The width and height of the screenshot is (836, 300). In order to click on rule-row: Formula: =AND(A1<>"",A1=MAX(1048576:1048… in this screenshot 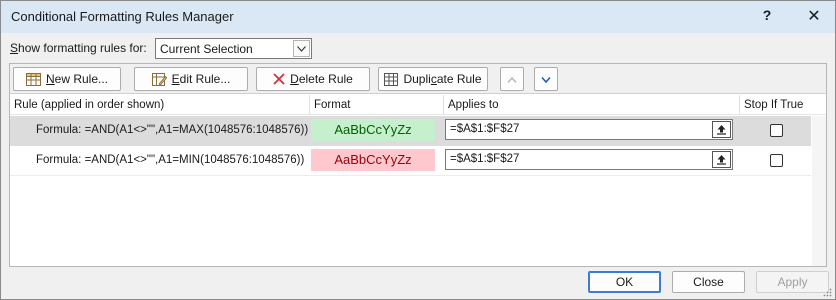, I will do `click(410, 131)`.